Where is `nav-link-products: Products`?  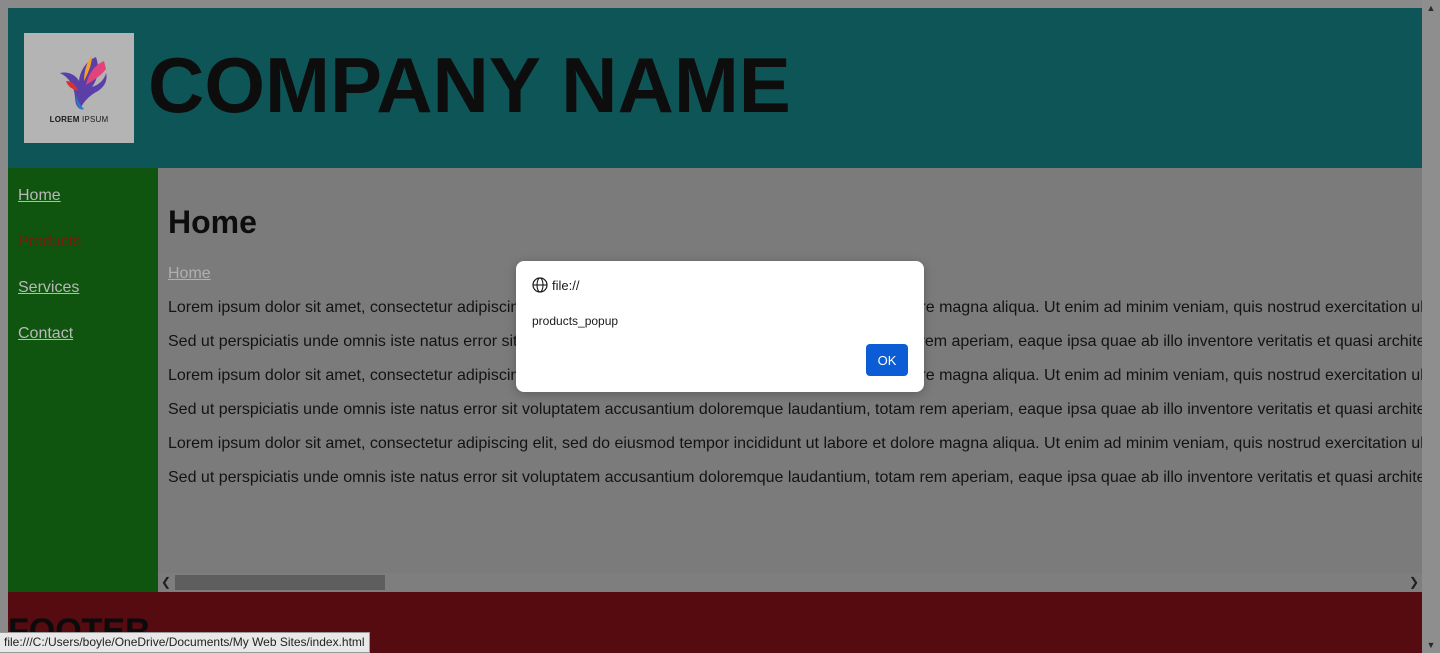 nav-link-products: Products is located at coordinates (49, 242).